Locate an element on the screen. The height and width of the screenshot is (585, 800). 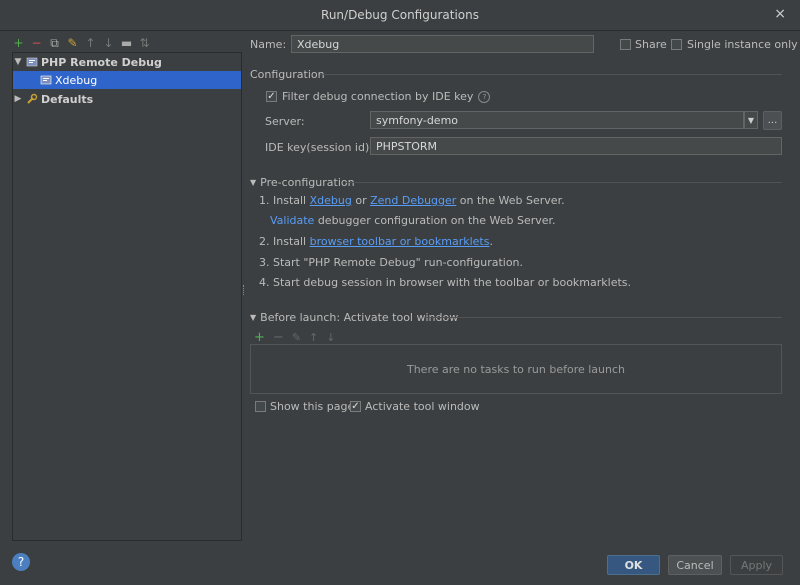
splitter-handle is located at coordinates (244, 290).